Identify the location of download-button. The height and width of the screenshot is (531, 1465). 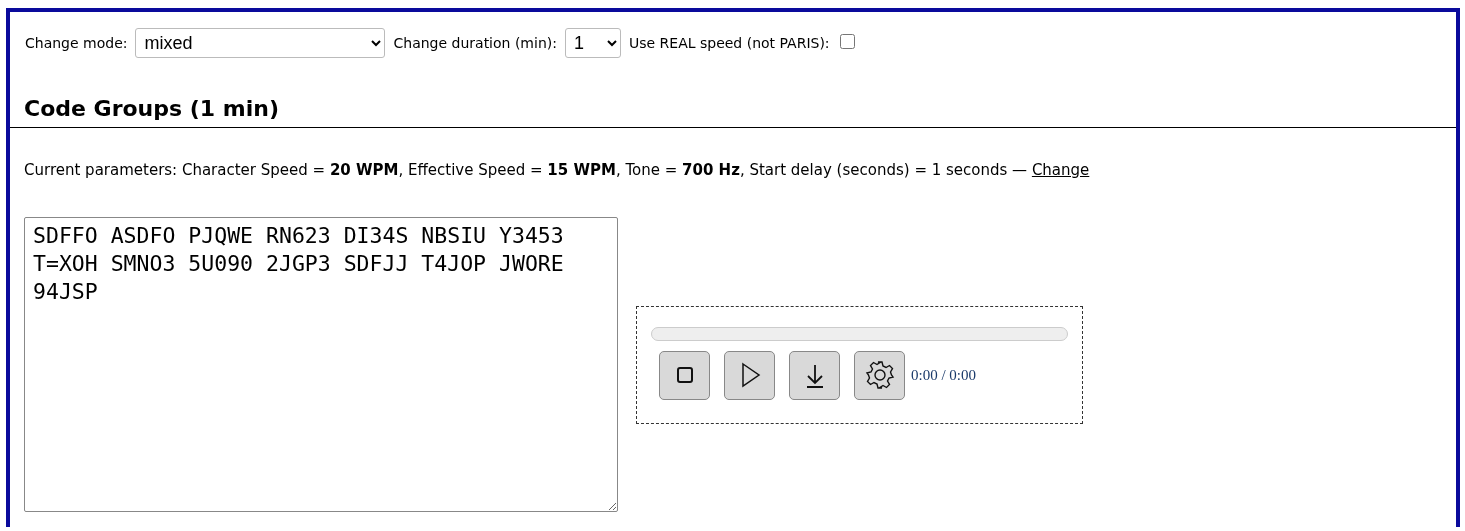
(814, 375).